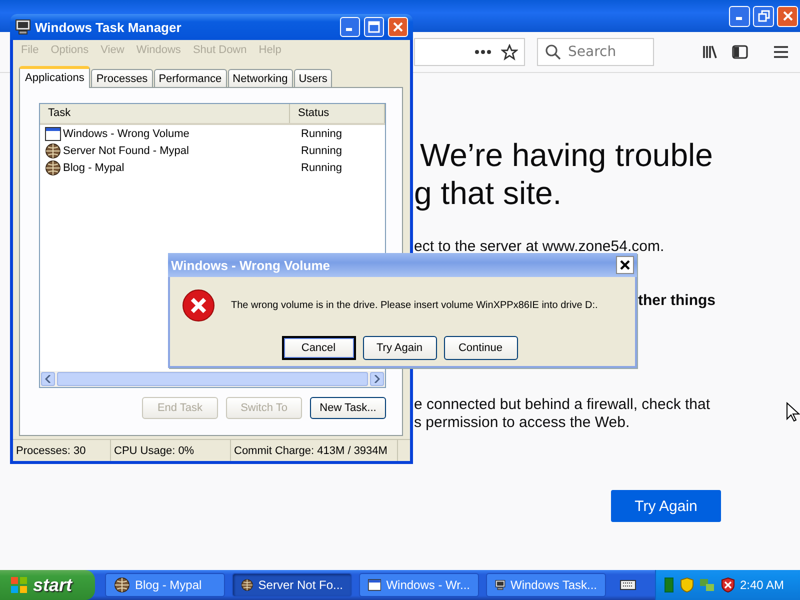 This screenshot has width=800, height=600. What do you see at coordinates (260, 78) in the screenshot?
I see `tab: Networking` at bounding box center [260, 78].